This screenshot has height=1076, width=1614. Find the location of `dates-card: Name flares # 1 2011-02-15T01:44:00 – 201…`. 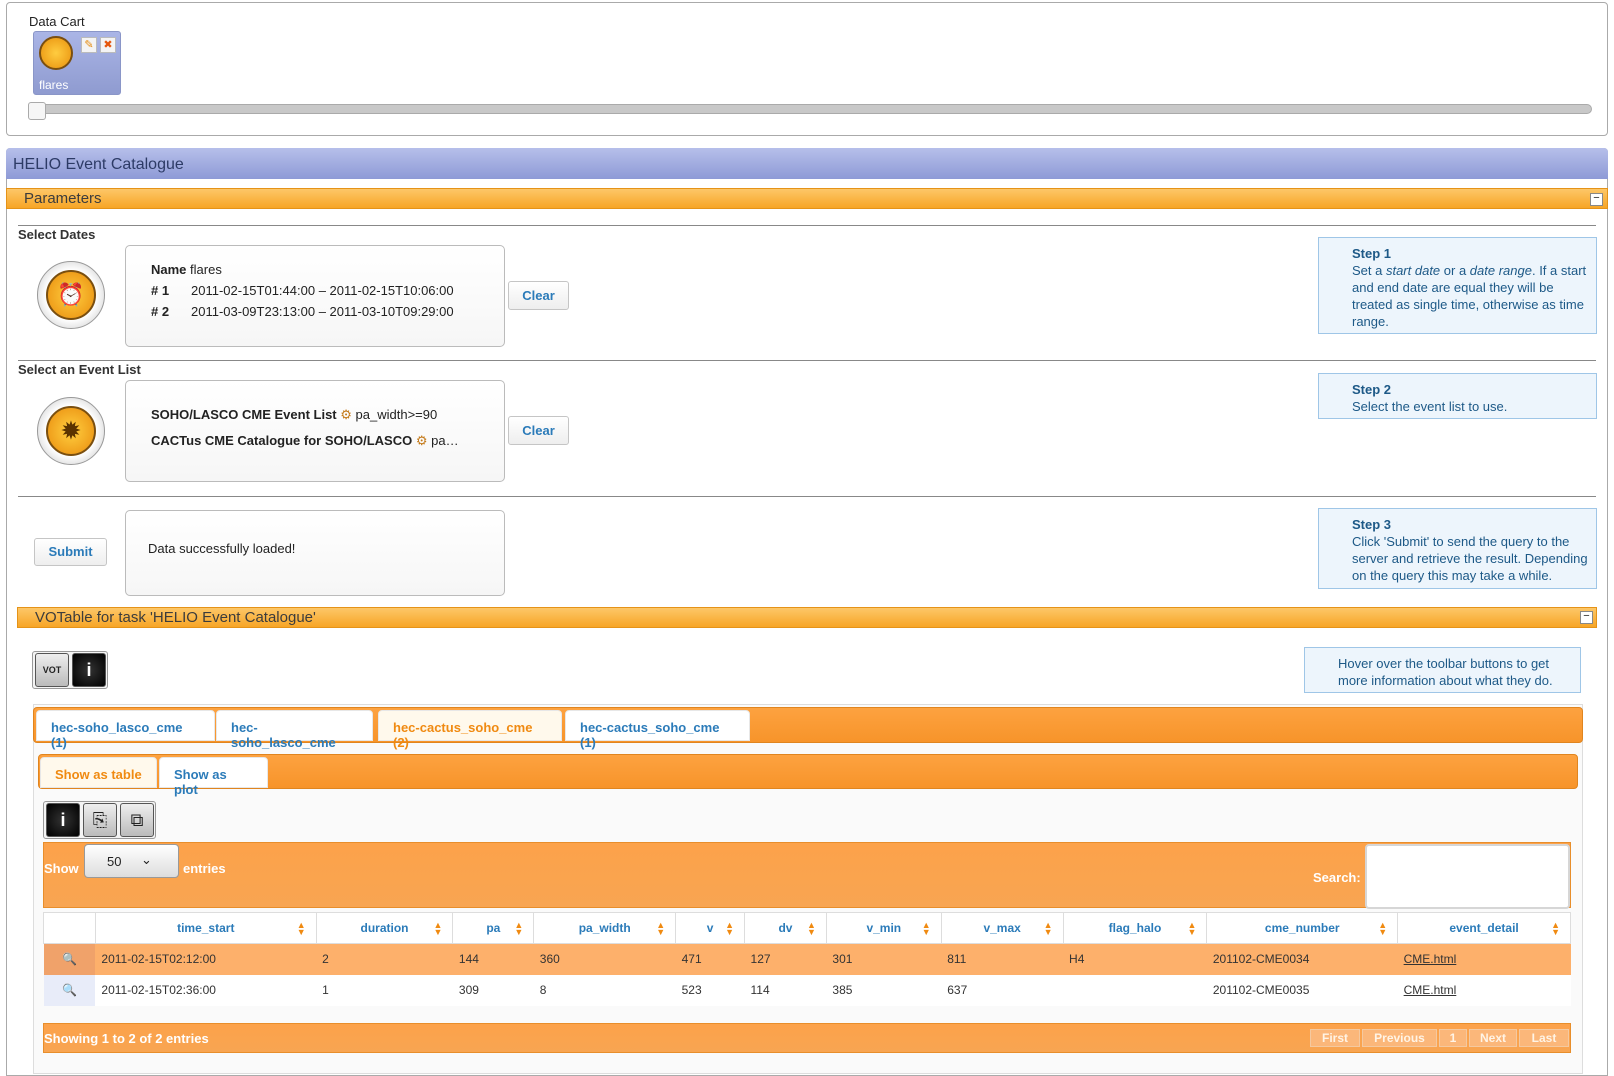

dates-card: Name flares # 1 2011-02-15T01:44:00 – 201… is located at coordinates (315, 296).